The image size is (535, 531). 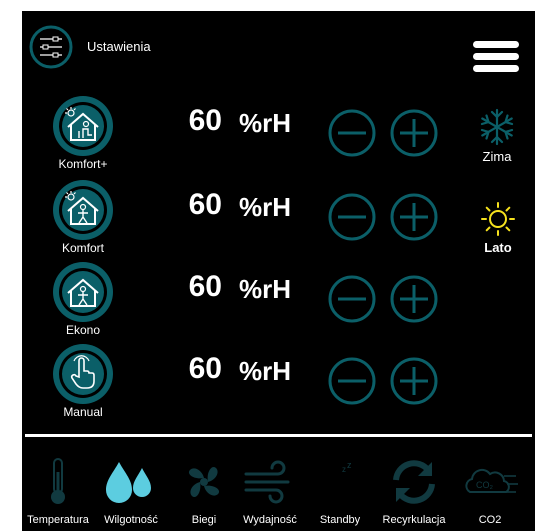 I want to click on snowflake-icon, so click(x=497, y=127).